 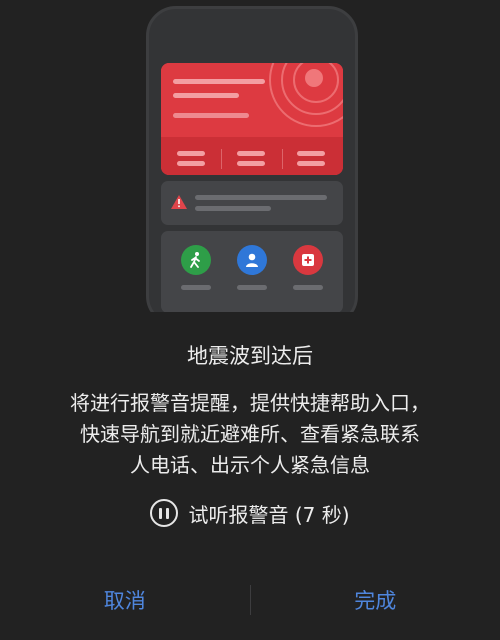 I want to click on dialog-button-row: 取消 完成, so click(x=250, y=600).